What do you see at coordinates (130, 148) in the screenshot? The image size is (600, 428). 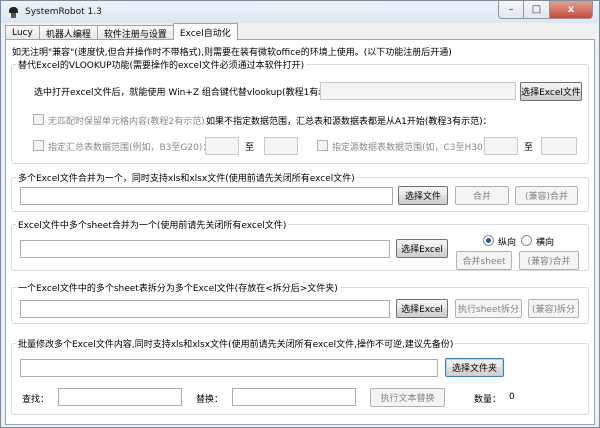 I see `summary-range-label: 指定汇总表数据范围(例如，B3至G20)：` at bounding box center [130, 148].